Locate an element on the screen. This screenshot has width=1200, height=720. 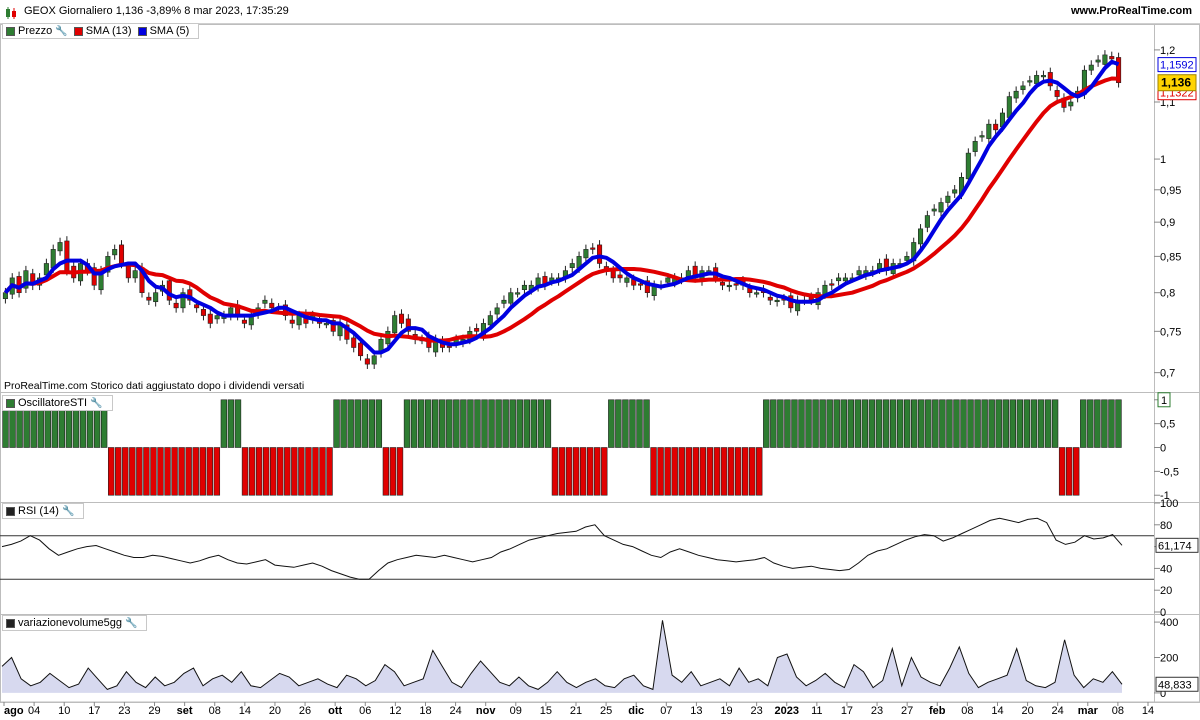
x-tick-label: 06 is located at coordinates (365, 711).